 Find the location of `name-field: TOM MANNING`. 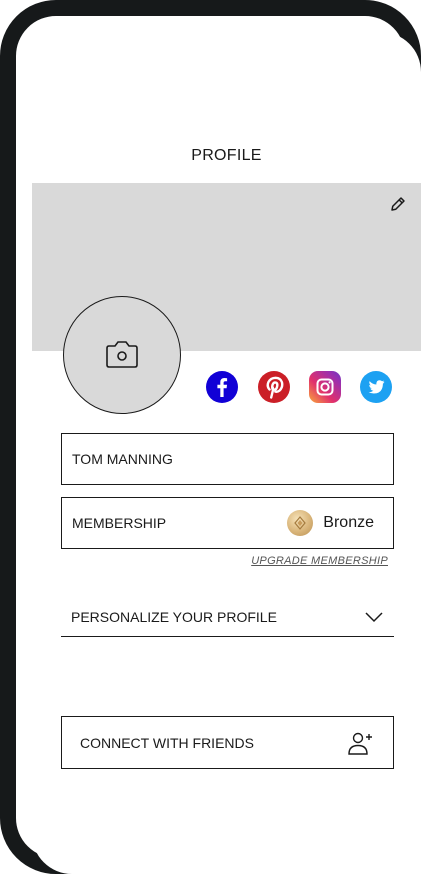

name-field: TOM MANNING is located at coordinates (227, 459).